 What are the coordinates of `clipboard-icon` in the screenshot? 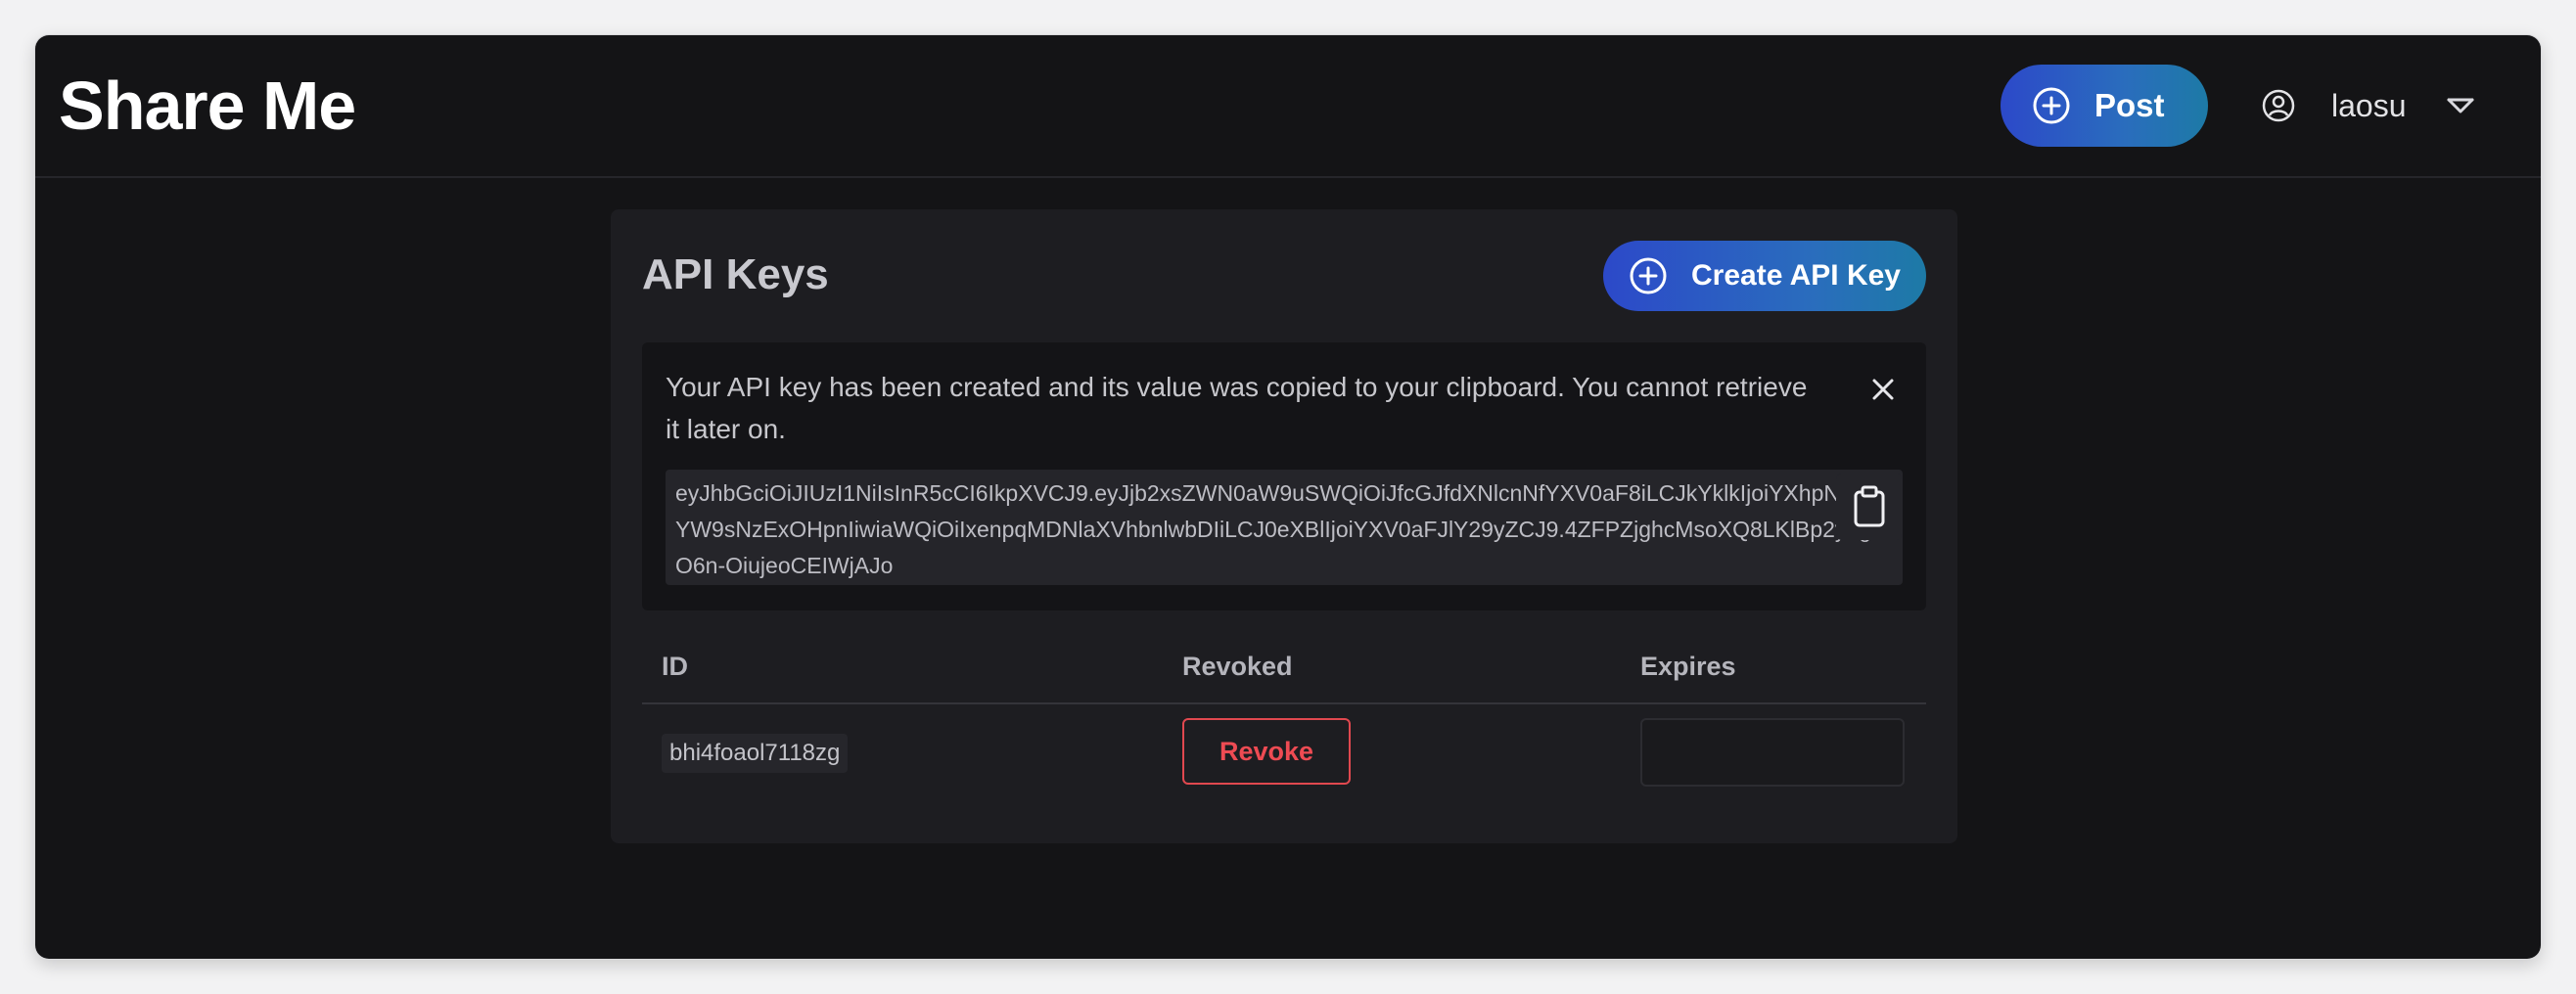 It's located at (1869, 506).